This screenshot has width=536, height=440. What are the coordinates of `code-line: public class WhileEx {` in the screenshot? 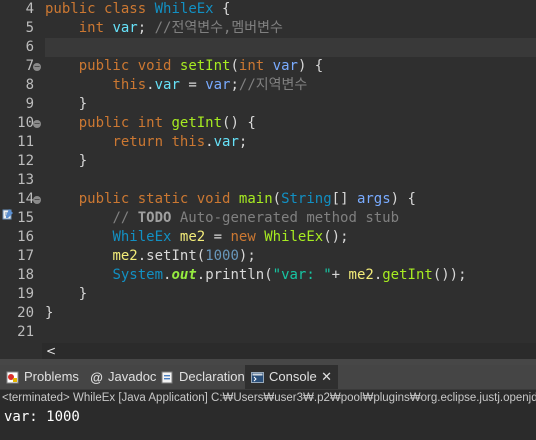 It's located at (290, 9).